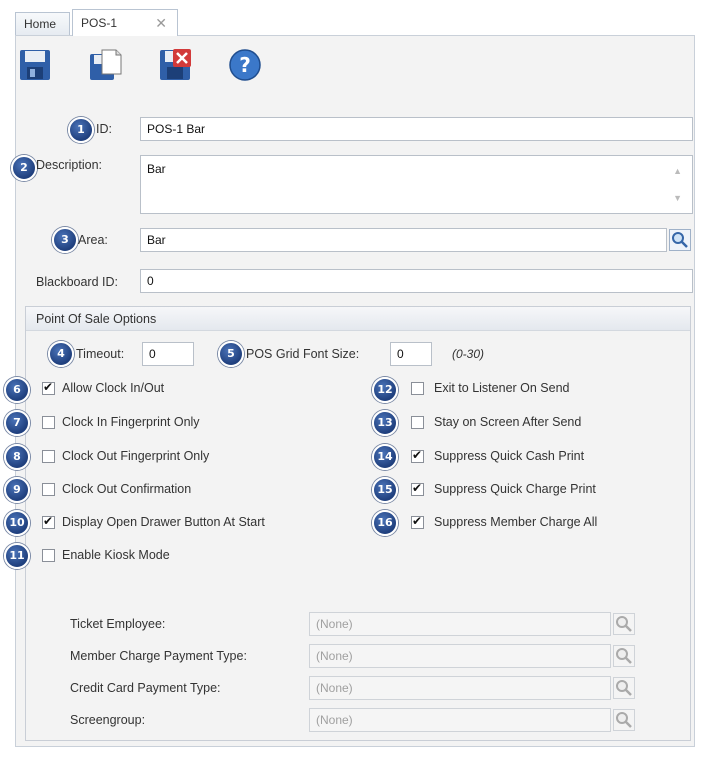 Image resolution: width=705 pixels, height=757 pixels. What do you see at coordinates (93, 240) in the screenshot?
I see `area-label: Area:` at bounding box center [93, 240].